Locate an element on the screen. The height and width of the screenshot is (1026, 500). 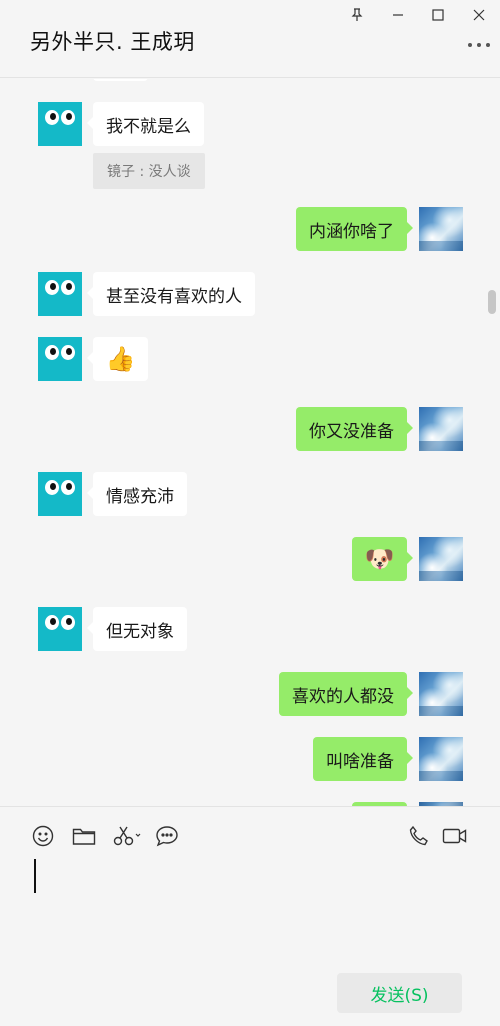
doge-emoji-icon: 🐶 is located at coordinates (379, 559).